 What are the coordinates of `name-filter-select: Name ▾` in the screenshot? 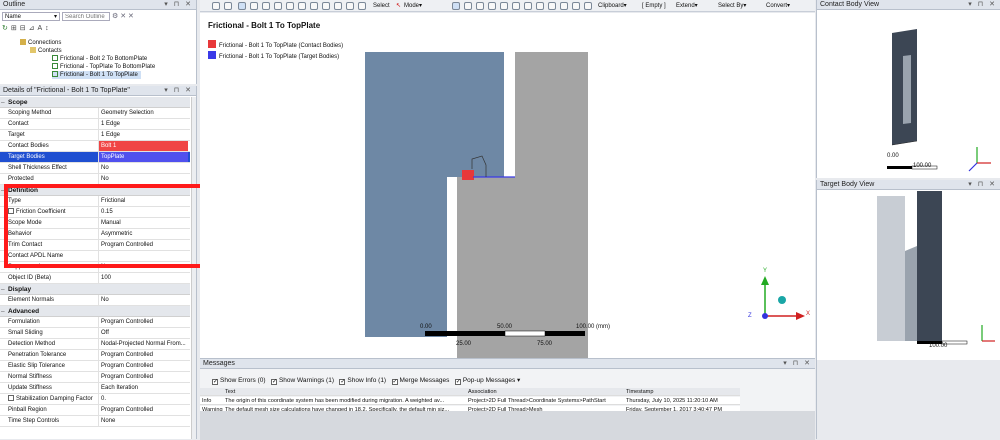 It's located at (31, 16).